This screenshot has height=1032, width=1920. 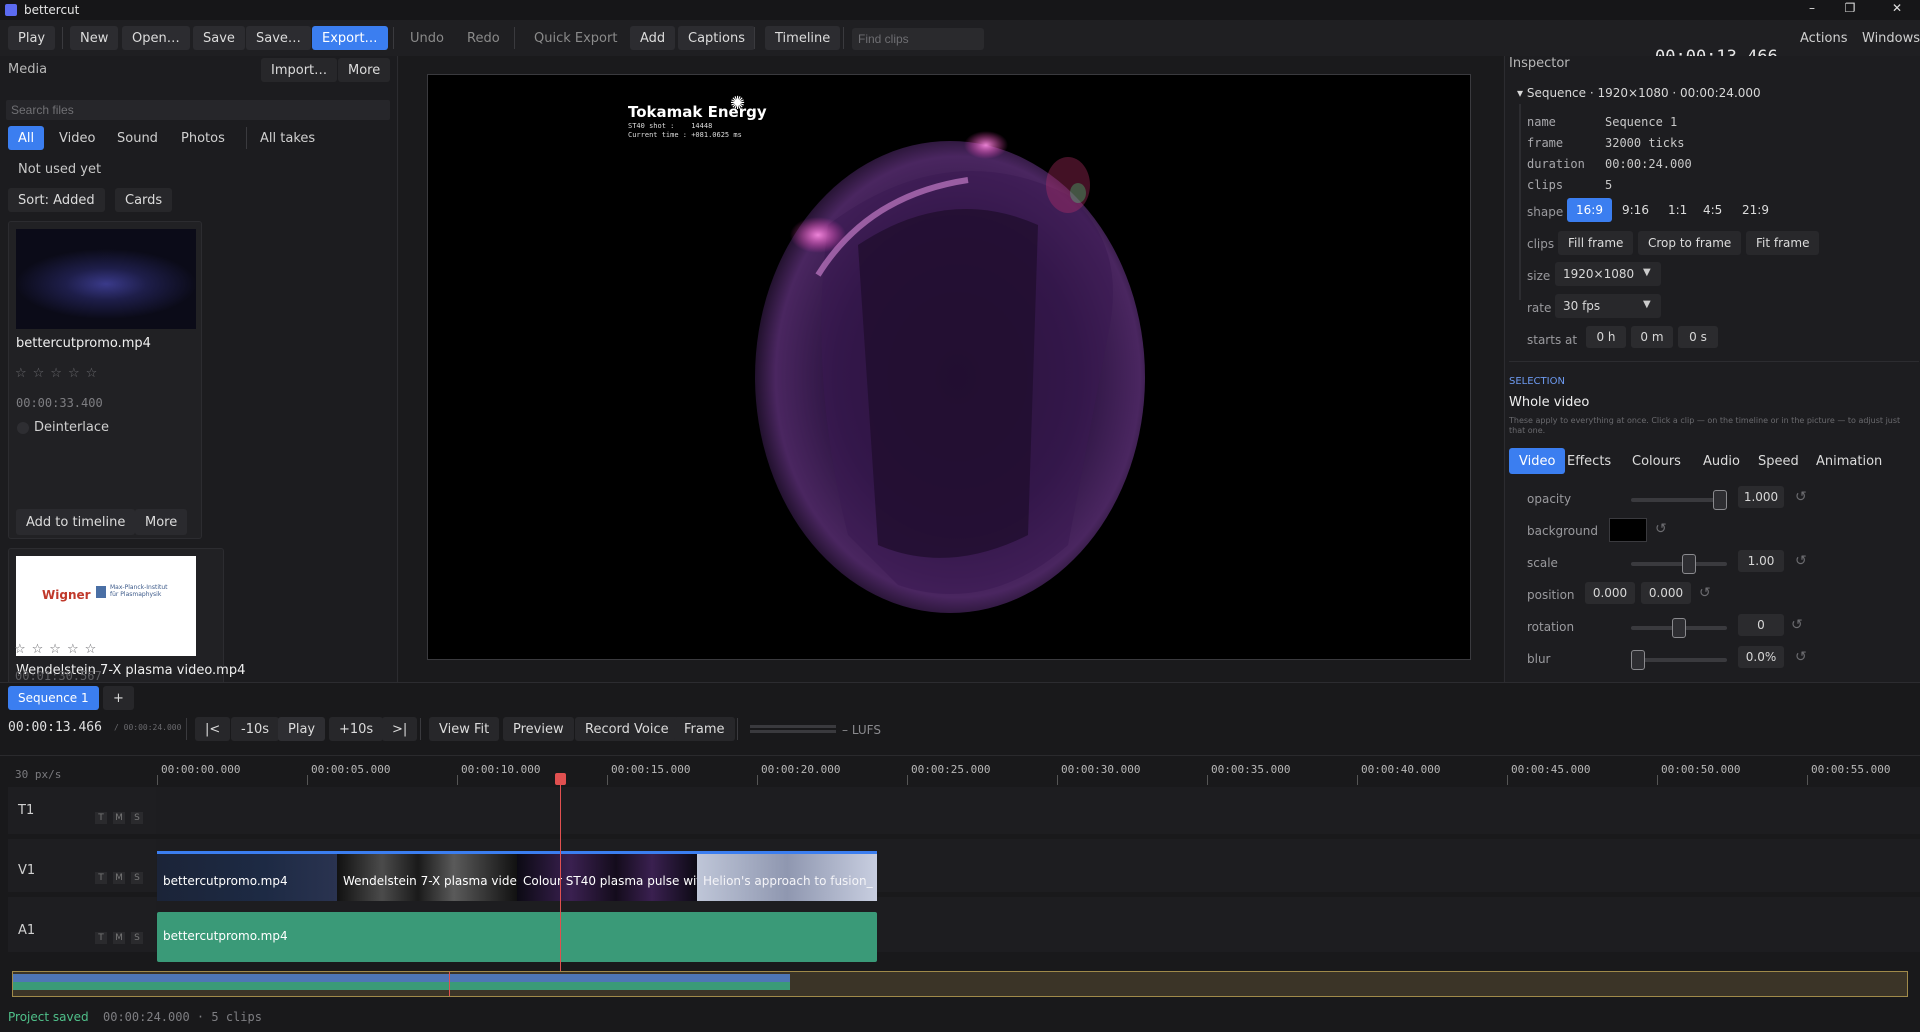 I want to click on opacity-value: 1.000, so click(x=1761, y=497).